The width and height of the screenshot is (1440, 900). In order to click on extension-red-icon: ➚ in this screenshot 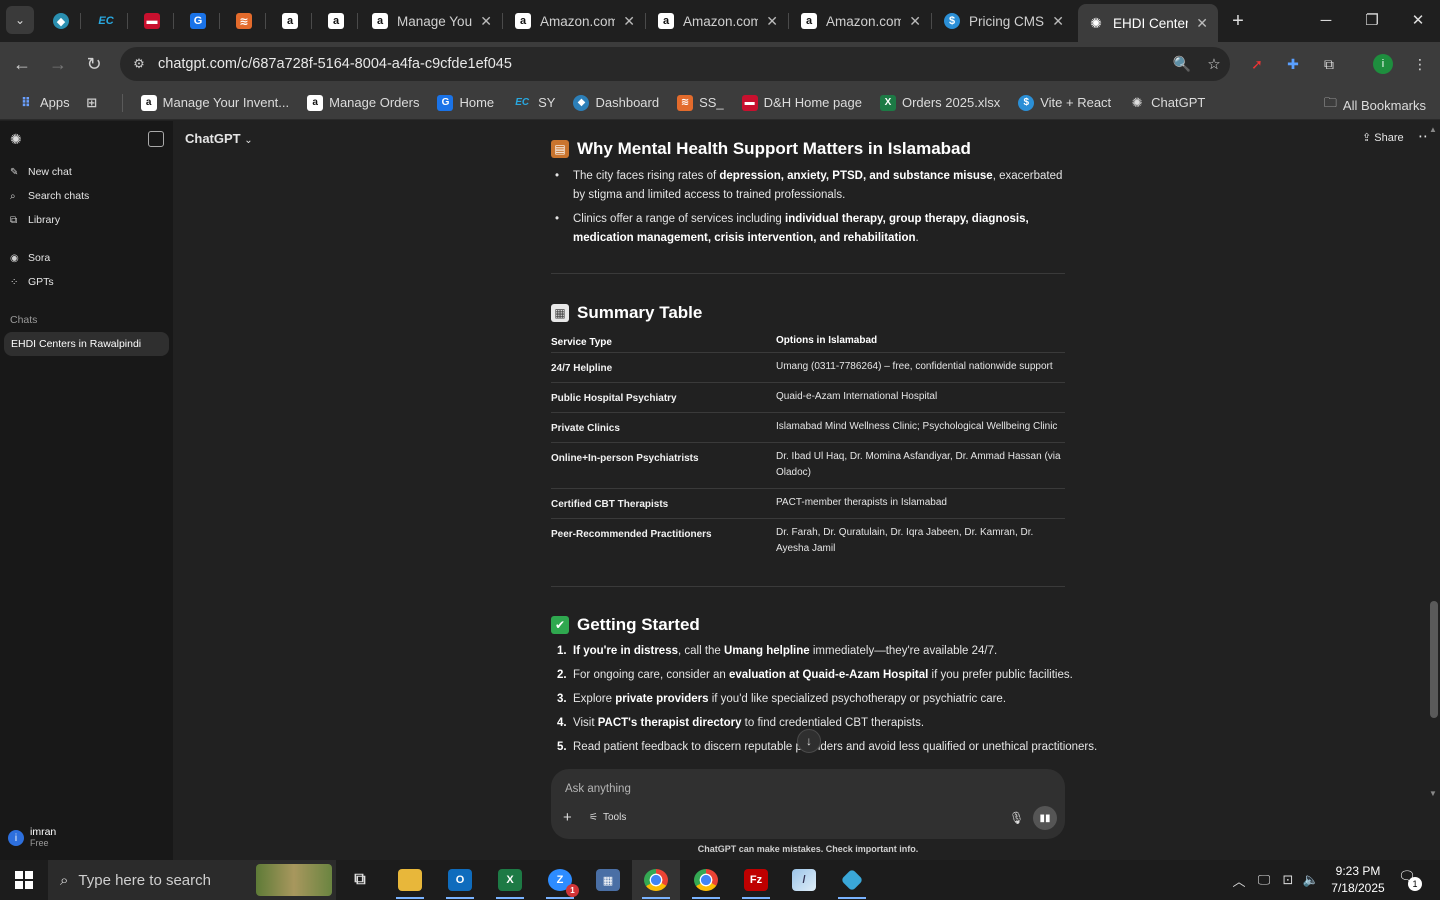, I will do `click(1257, 64)`.